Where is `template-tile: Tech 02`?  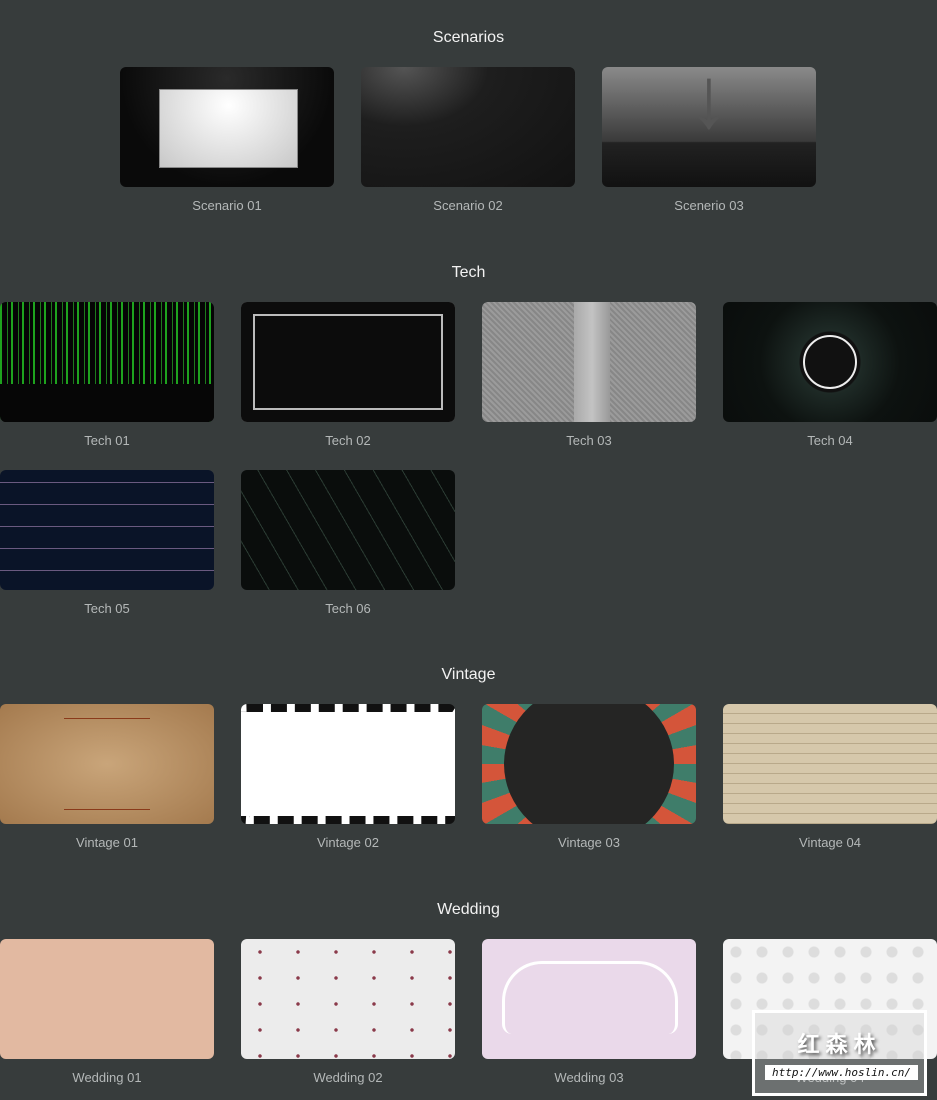 template-tile: Tech 02 is located at coordinates (348, 375).